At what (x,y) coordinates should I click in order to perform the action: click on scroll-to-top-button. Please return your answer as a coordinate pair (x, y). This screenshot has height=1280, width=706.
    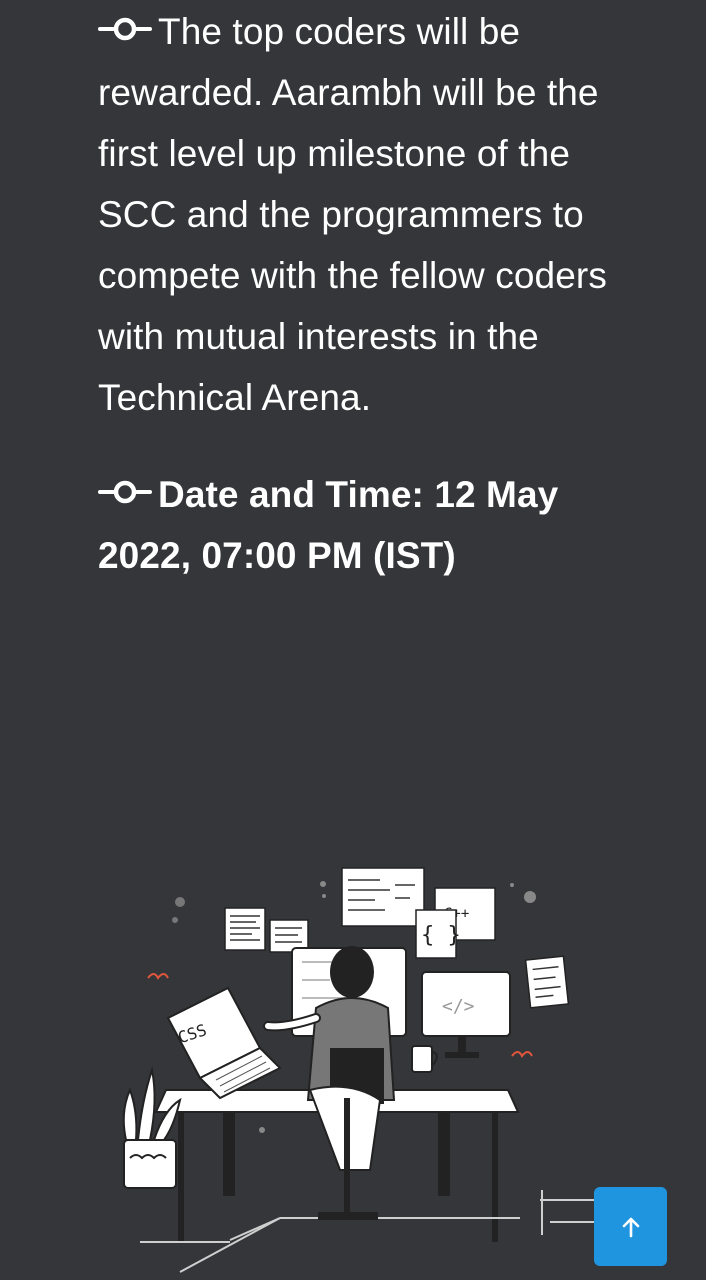
    Looking at the image, I should click on (630, 1226).